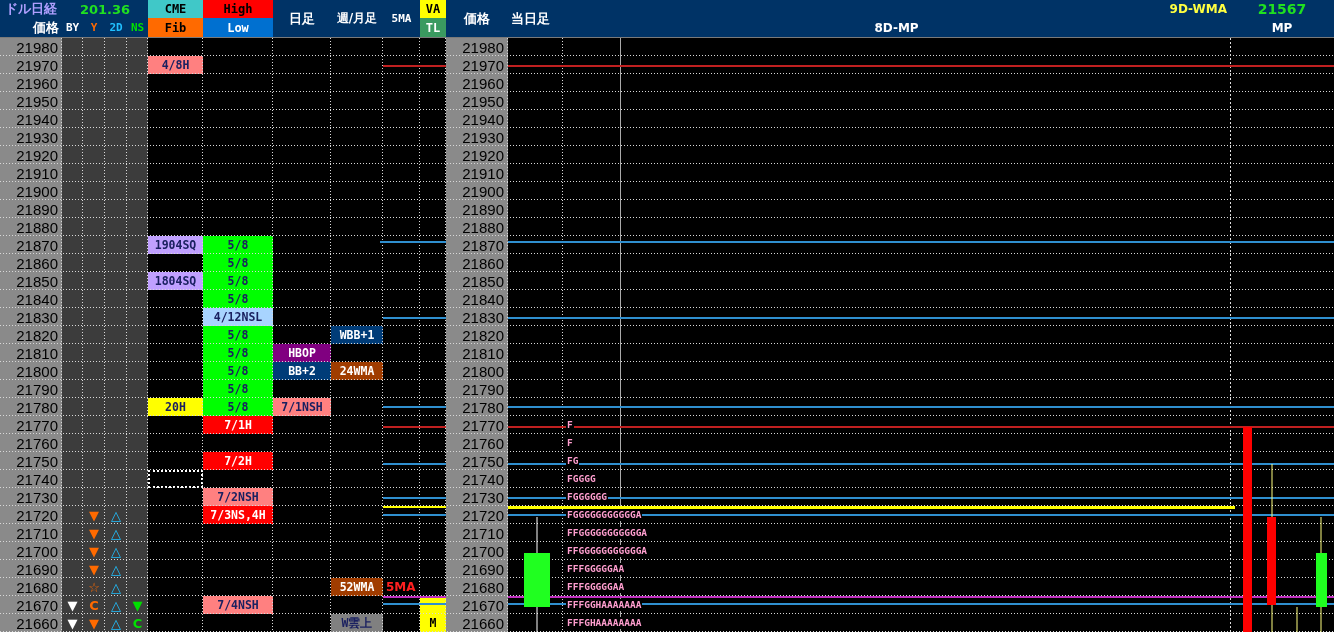 The image size is (1334, 632). What do you see at coordinates (175, 479) in the screenshot?
I see `selected-cell` at bounding box center [175, 479].